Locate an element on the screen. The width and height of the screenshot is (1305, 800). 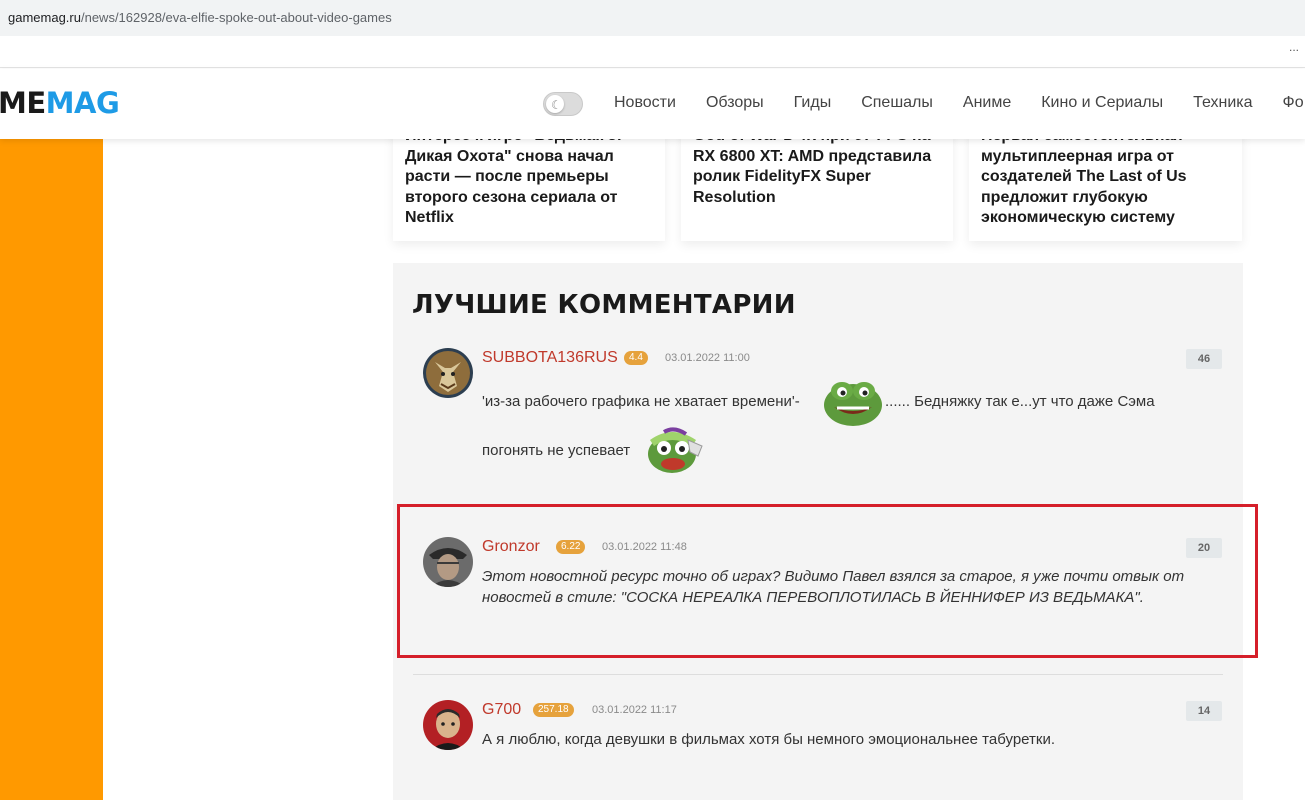
theme-toggle: ☾ is located at coordinates (563, 104).